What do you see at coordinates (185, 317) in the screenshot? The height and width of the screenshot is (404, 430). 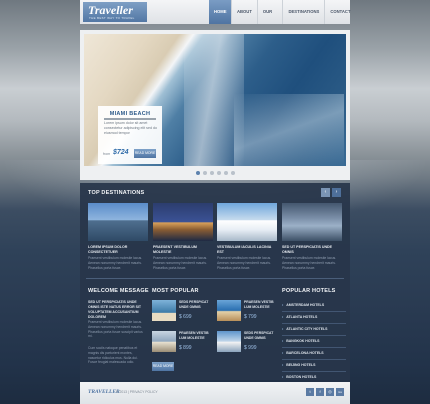 I see `popular-price: $ 699` at bounding box center [185, 317].